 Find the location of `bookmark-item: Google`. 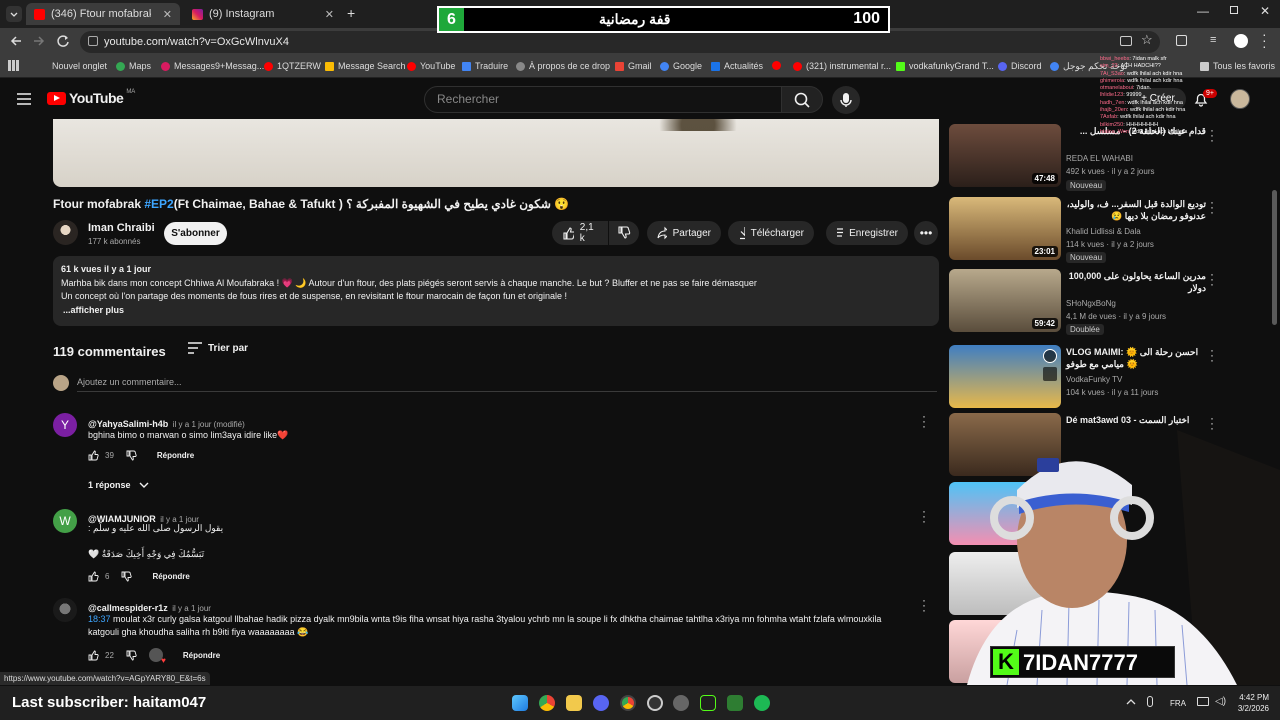

bookmark-item: Google is located at coordinates (681, 66).